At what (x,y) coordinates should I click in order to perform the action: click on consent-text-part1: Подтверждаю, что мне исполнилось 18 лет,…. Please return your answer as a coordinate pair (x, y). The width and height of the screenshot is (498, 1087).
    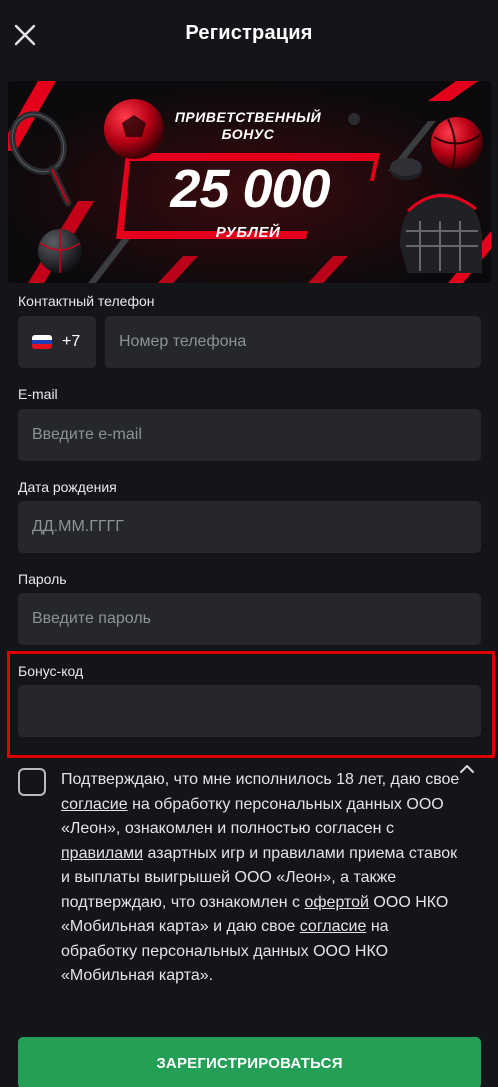
    Looking at the image, I should click on (260, 779).